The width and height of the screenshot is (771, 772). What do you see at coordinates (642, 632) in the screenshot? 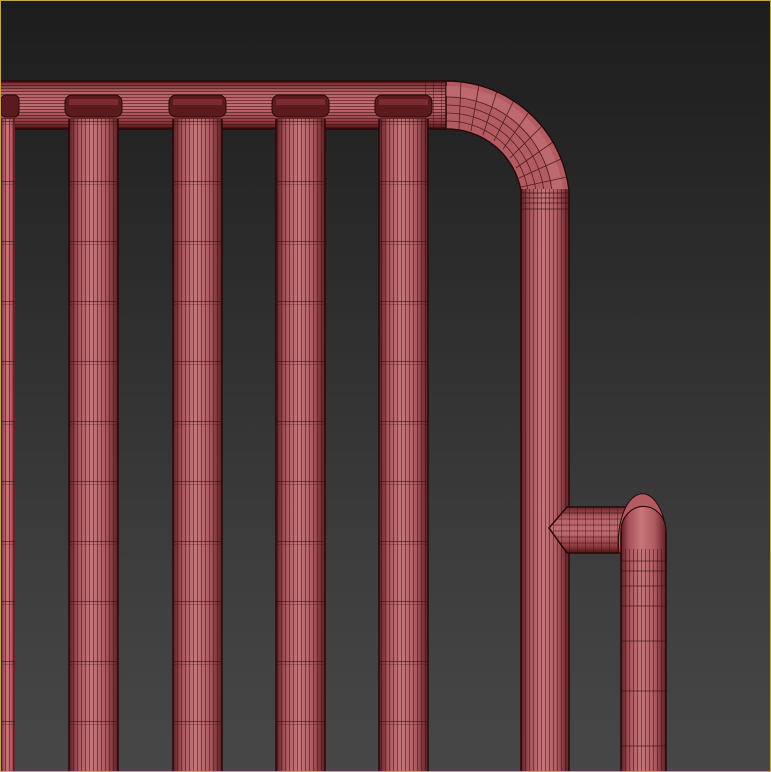
I see `side-leg` at bounding box center [642, 632].